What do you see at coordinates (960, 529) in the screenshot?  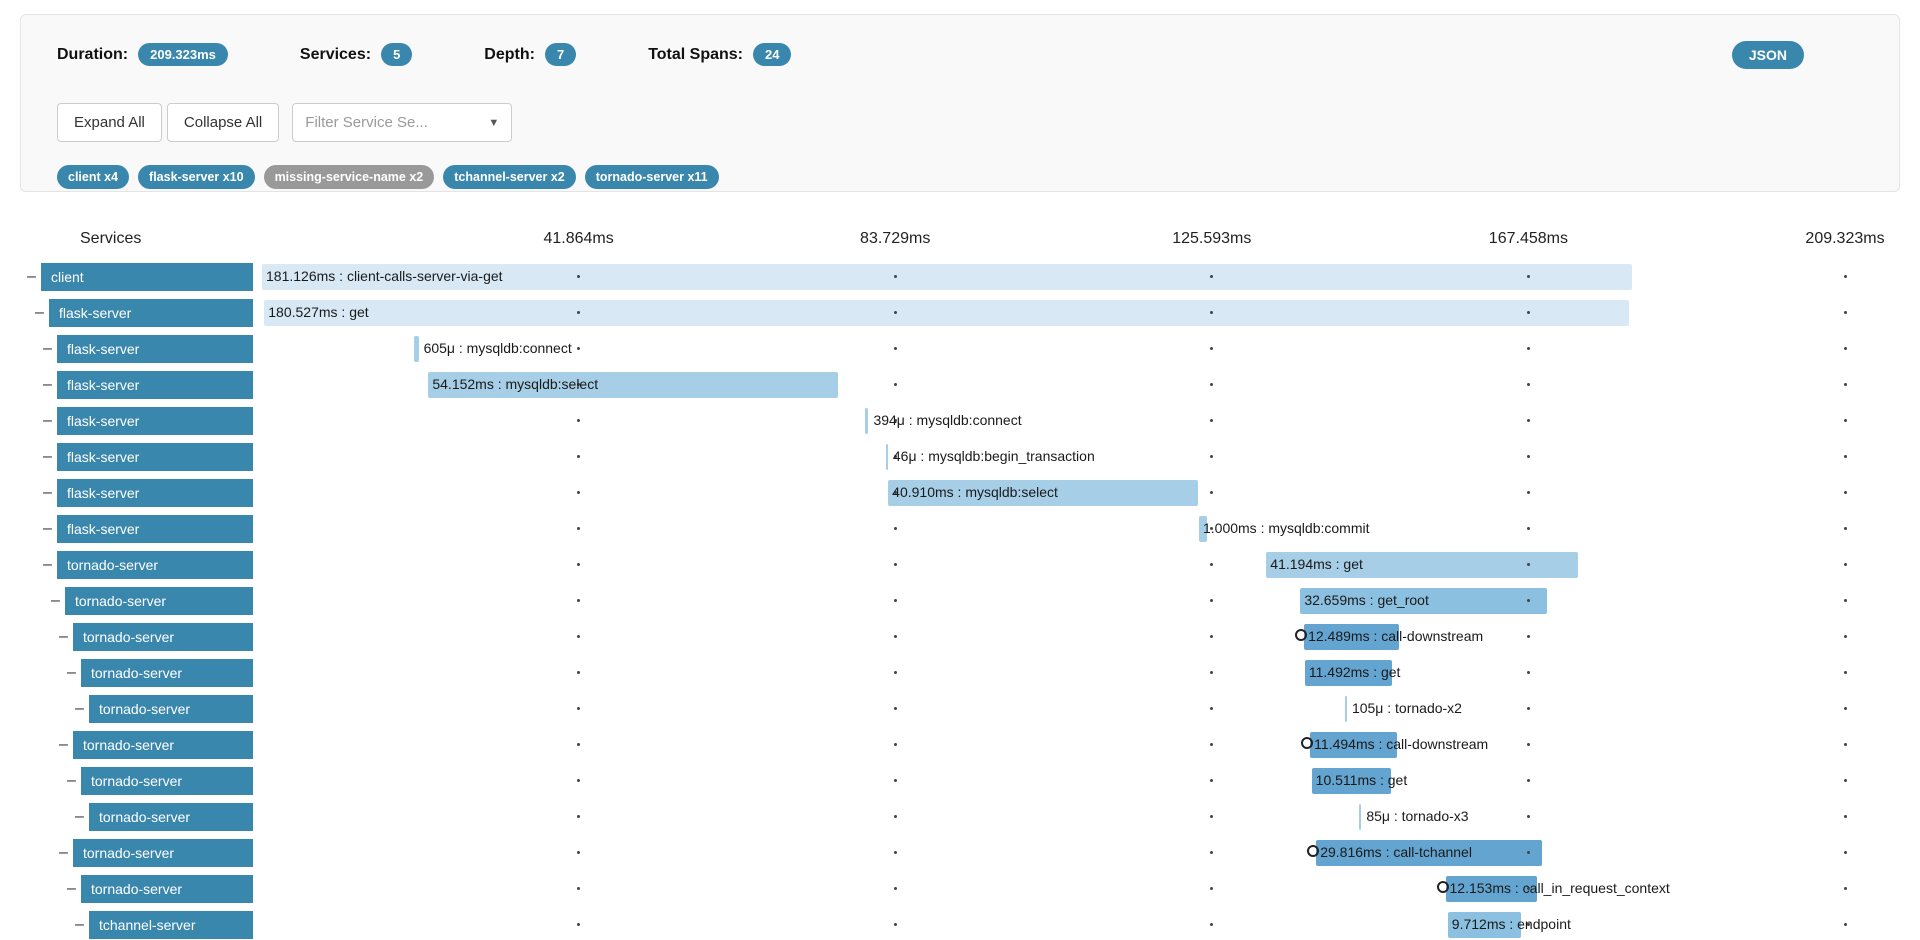 I see `trace-row: – flask-server 1.000ms : mysqldb:commit` at bounding box center [960, 529].